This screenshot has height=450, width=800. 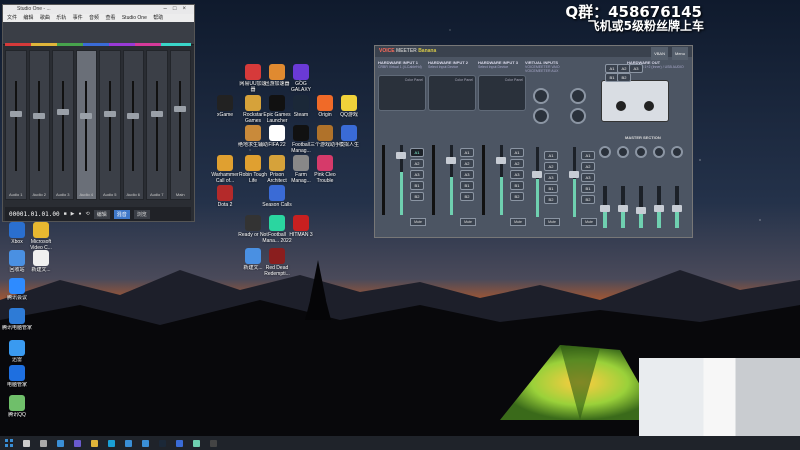 What do you see at coordinates (196, 443) in the screenshot?
I see `voicemeeter-icon` at bounding box center [196, 443].